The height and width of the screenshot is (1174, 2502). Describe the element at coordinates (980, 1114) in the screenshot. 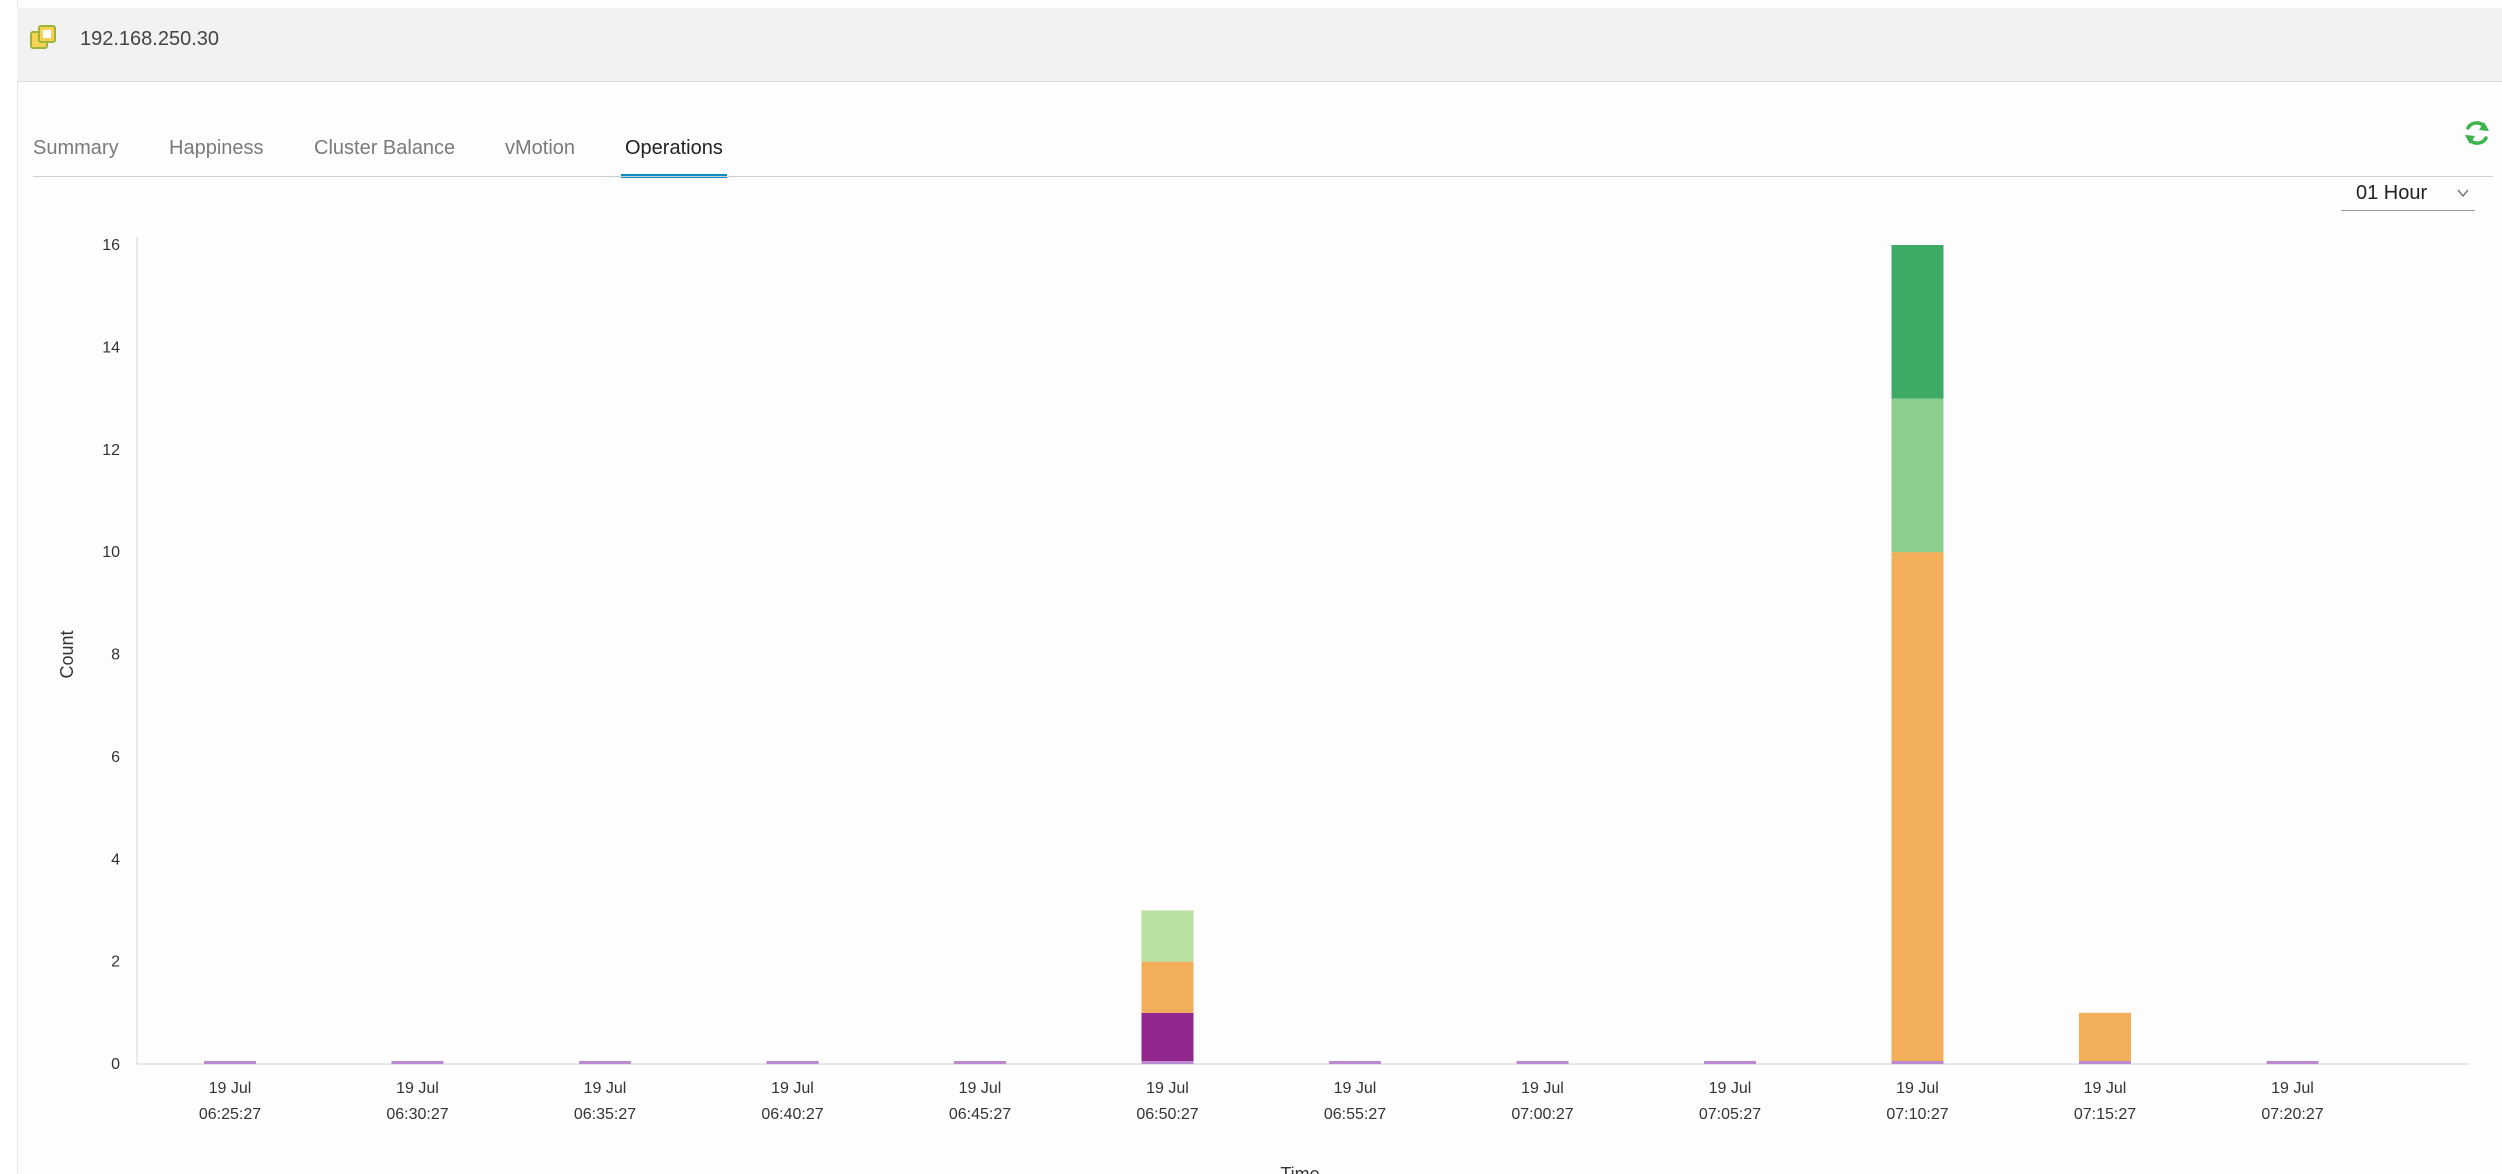

I see `x-tick-time: 06:45:27` at that location.